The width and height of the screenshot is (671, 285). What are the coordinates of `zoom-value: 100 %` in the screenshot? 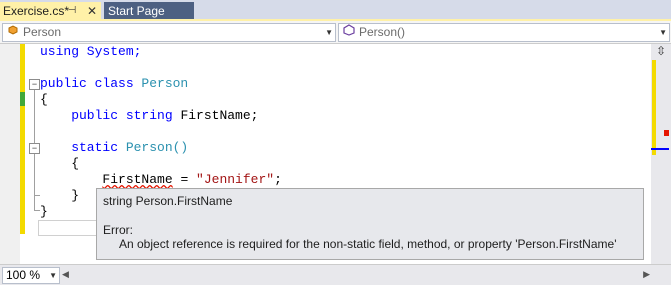 It's located at (23, 275).